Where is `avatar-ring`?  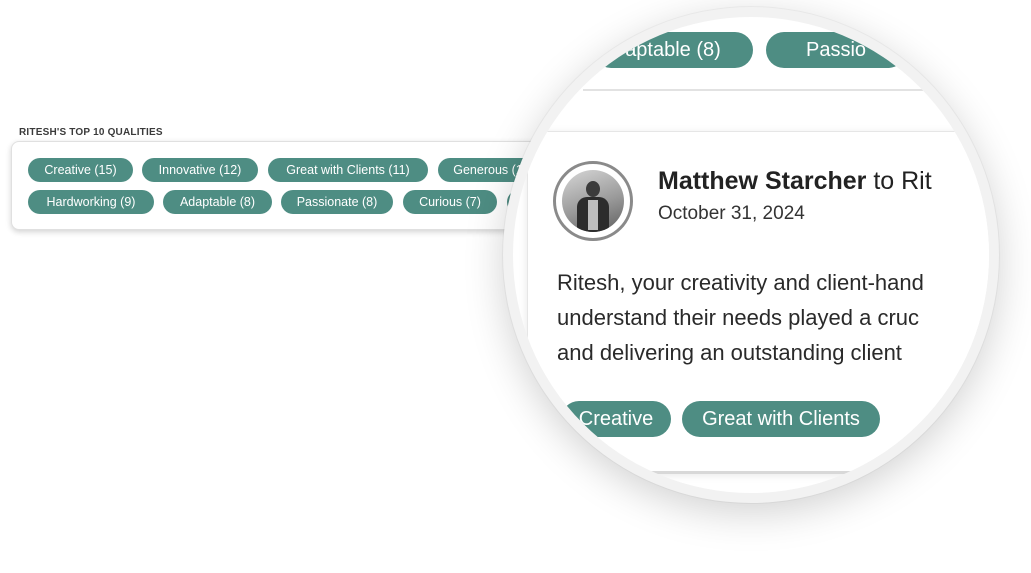 avatar-ring is located at coordinates (593, 201).